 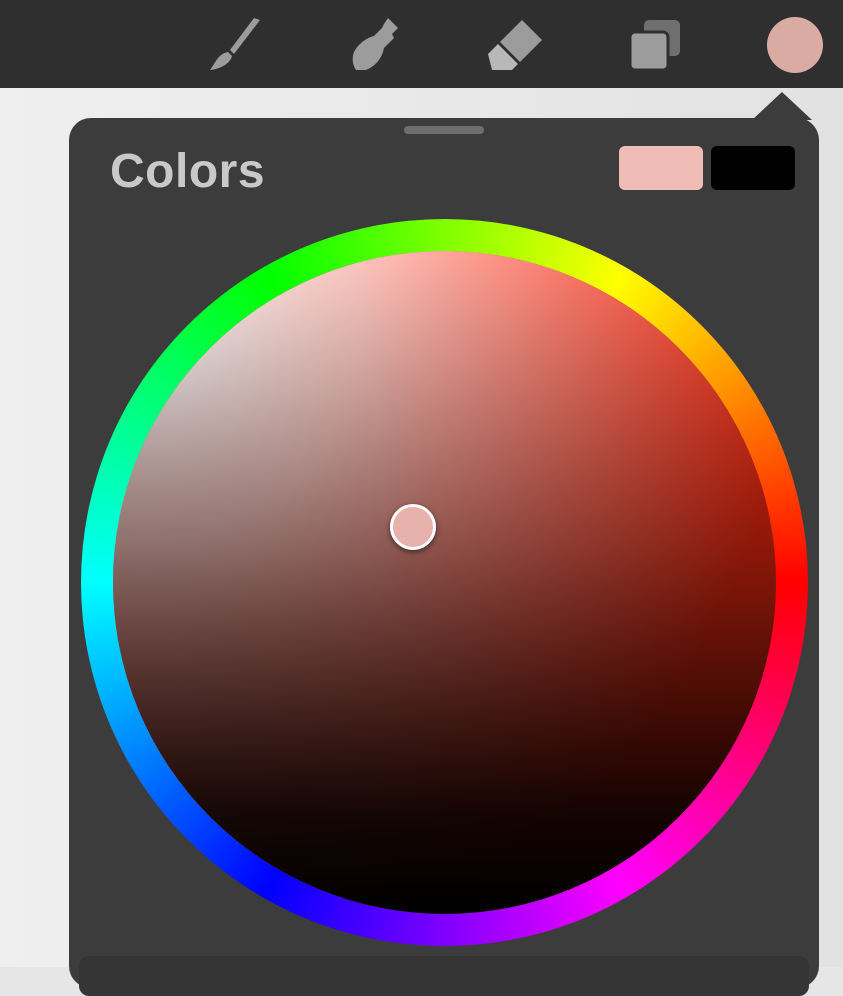 What do you see at coordinates (753, 168) in the screenshot?
I see `secondary-color-swatch` at bounding box center [753, 168].